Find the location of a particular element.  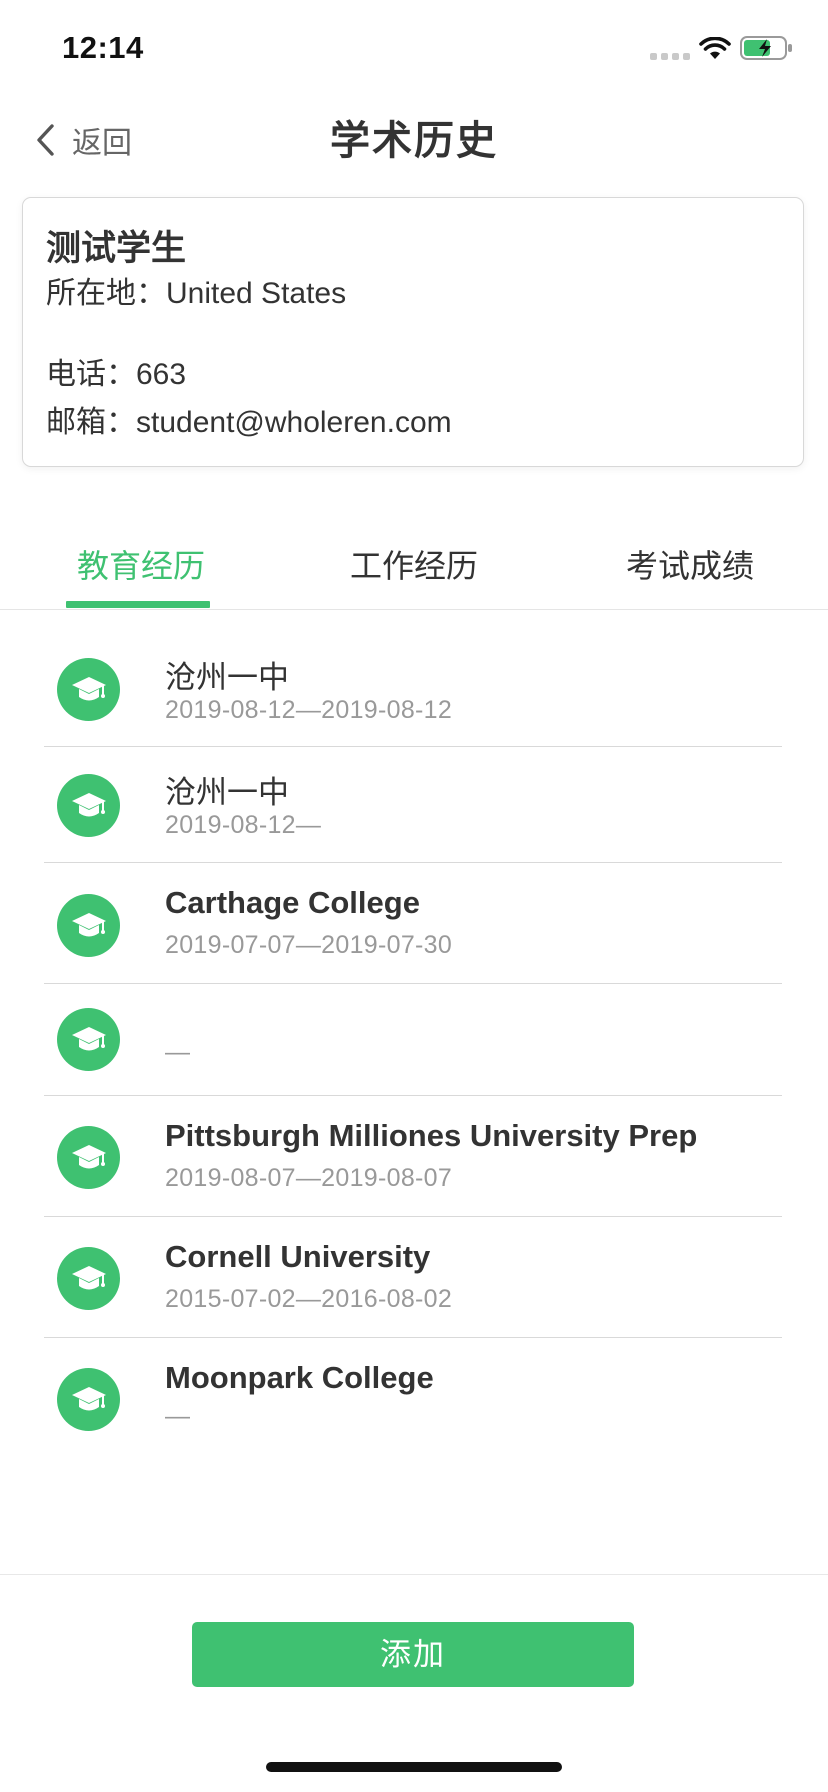

status-bar: 12:14 is located at coordinates (414, 48).